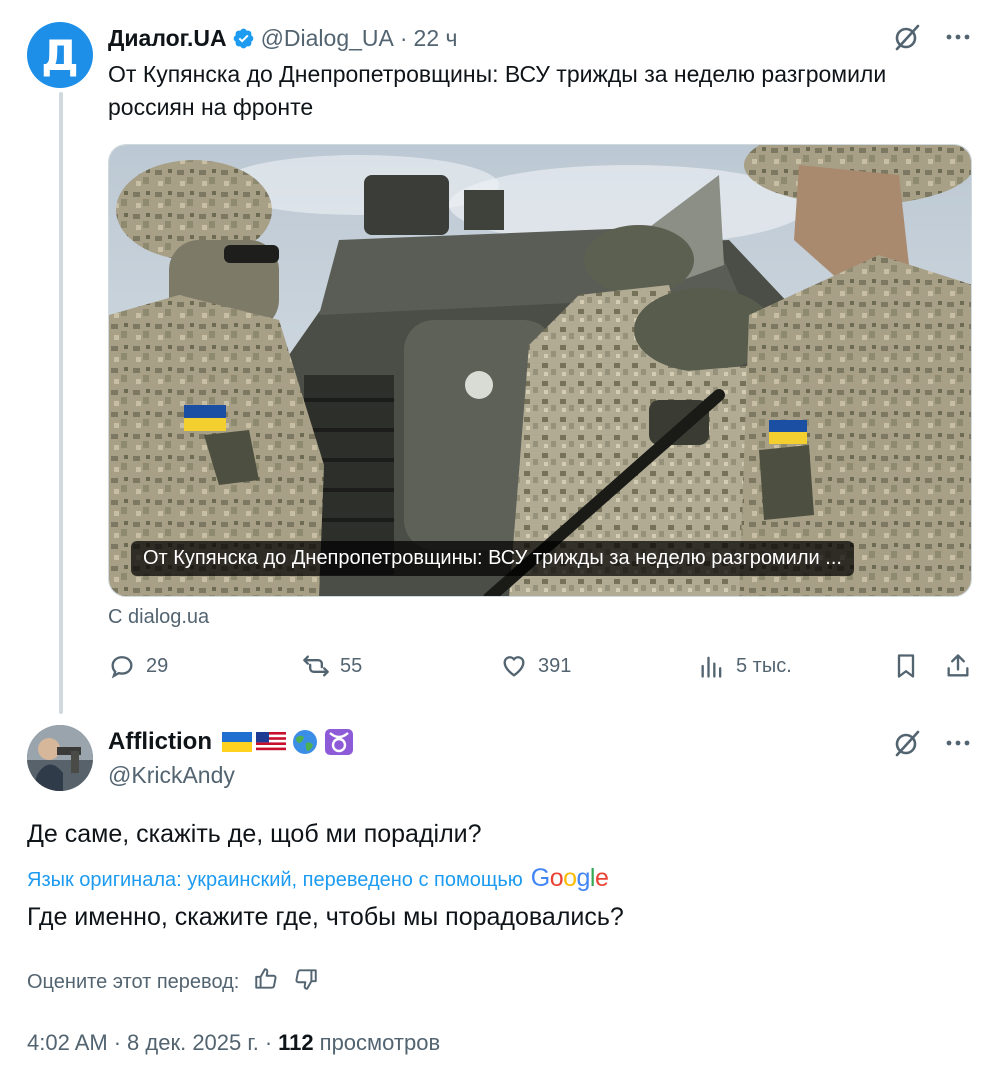 This screenshot has width=1000, height=1075. What do you see at coordinates (764, 665) in the screenshot?
I see `view-count: 5 тыс.` at bounding box center [764, 665].